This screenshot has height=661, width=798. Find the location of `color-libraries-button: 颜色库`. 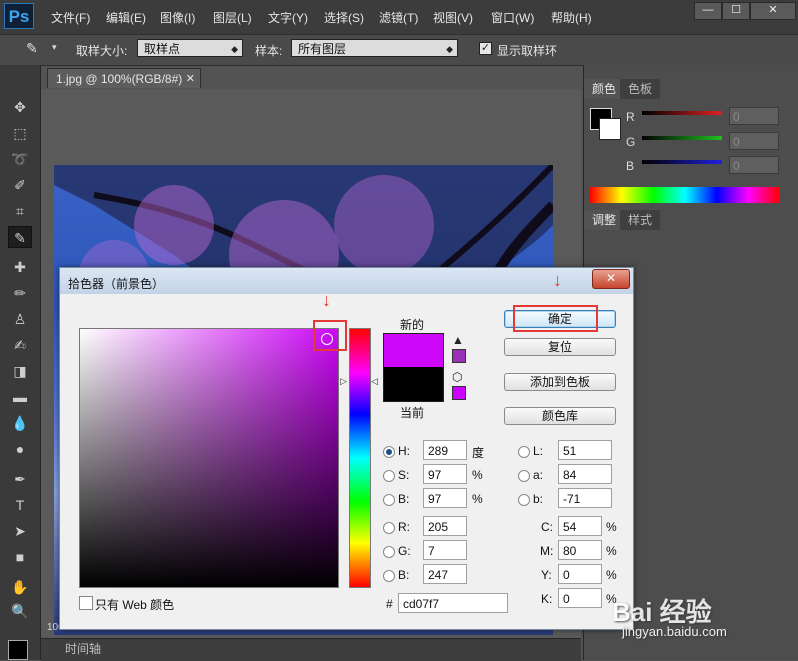

color-libraries-button: 颜色库 is located at coordinates (560, 416).